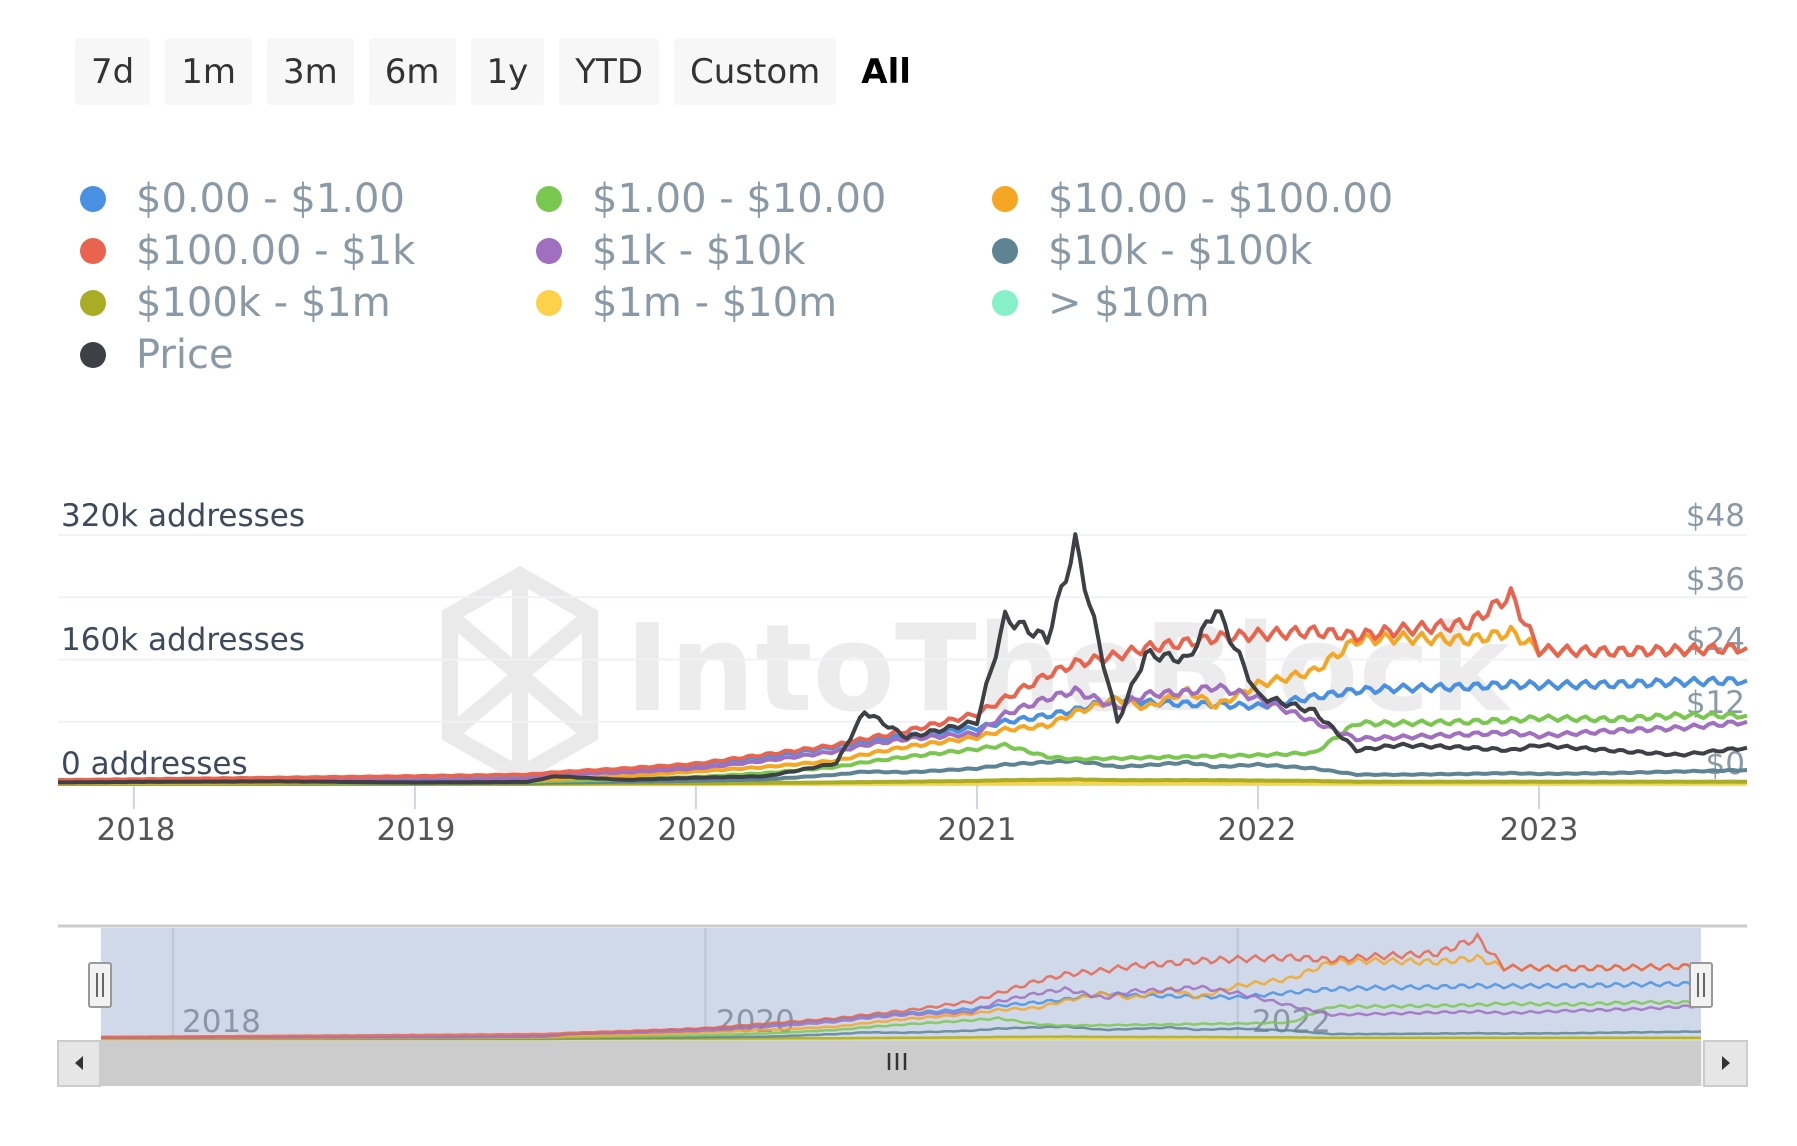  What do you see at coordinates (1701, 985) in the screenshot?
I see `navigator-right-handle` at bounding box center [1701, 985].